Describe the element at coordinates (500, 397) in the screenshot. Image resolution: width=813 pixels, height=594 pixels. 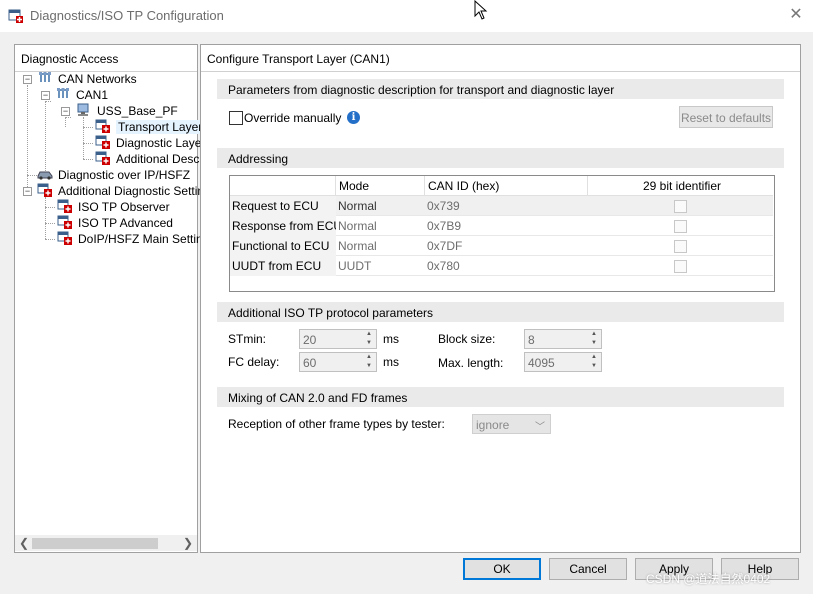
I see `section-header-mixing: Mixing of CAN 2.0 and FD frames` at that location.